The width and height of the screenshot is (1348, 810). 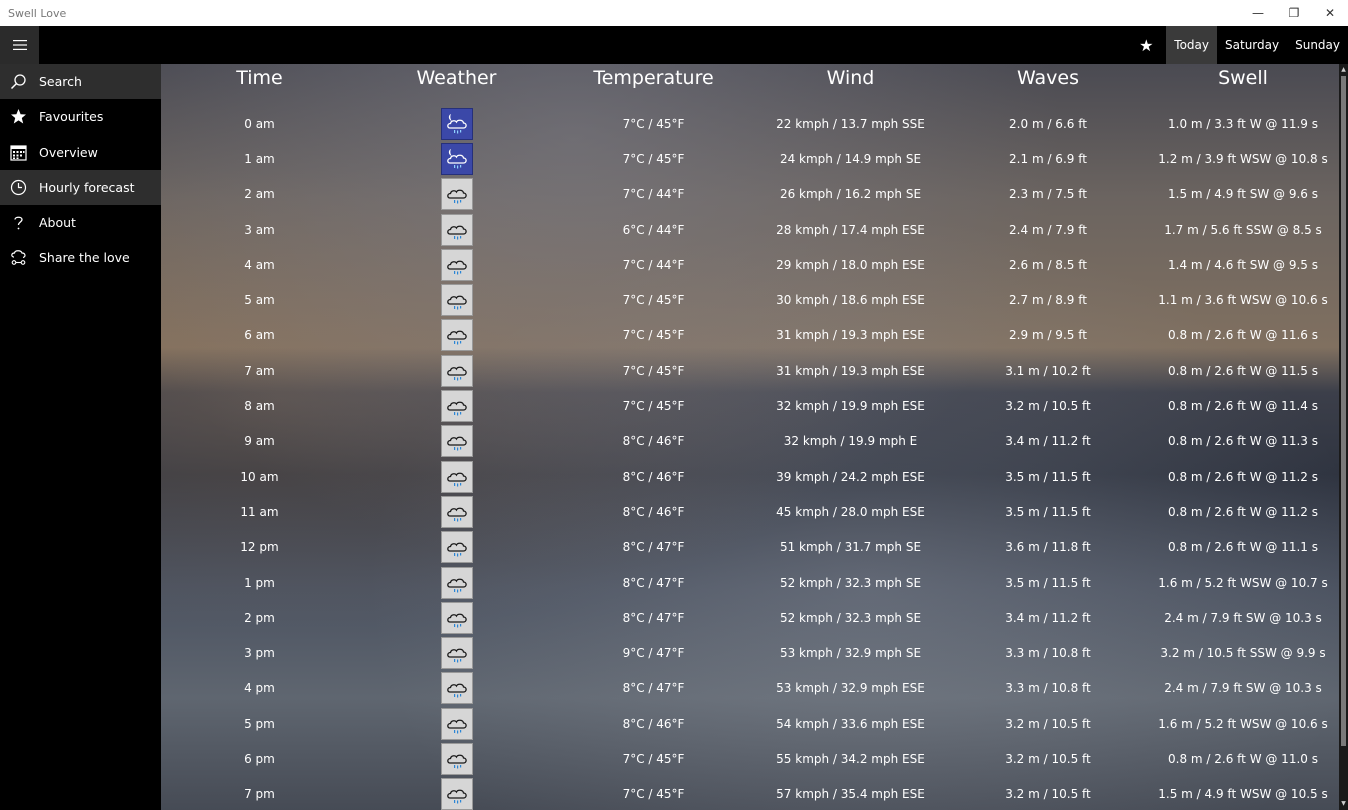 What do you see at coordinates (259, 158) in the screenshot?
I see `cell-time: 1 am` at bounding box center [259, 158].